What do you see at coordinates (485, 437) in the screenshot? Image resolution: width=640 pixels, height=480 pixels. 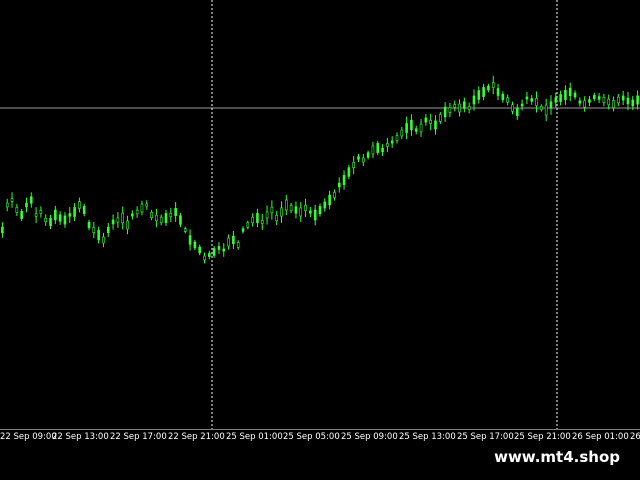 I see `time-tick-label: 25 Sep 17:00` at bounding box center [485, 437].